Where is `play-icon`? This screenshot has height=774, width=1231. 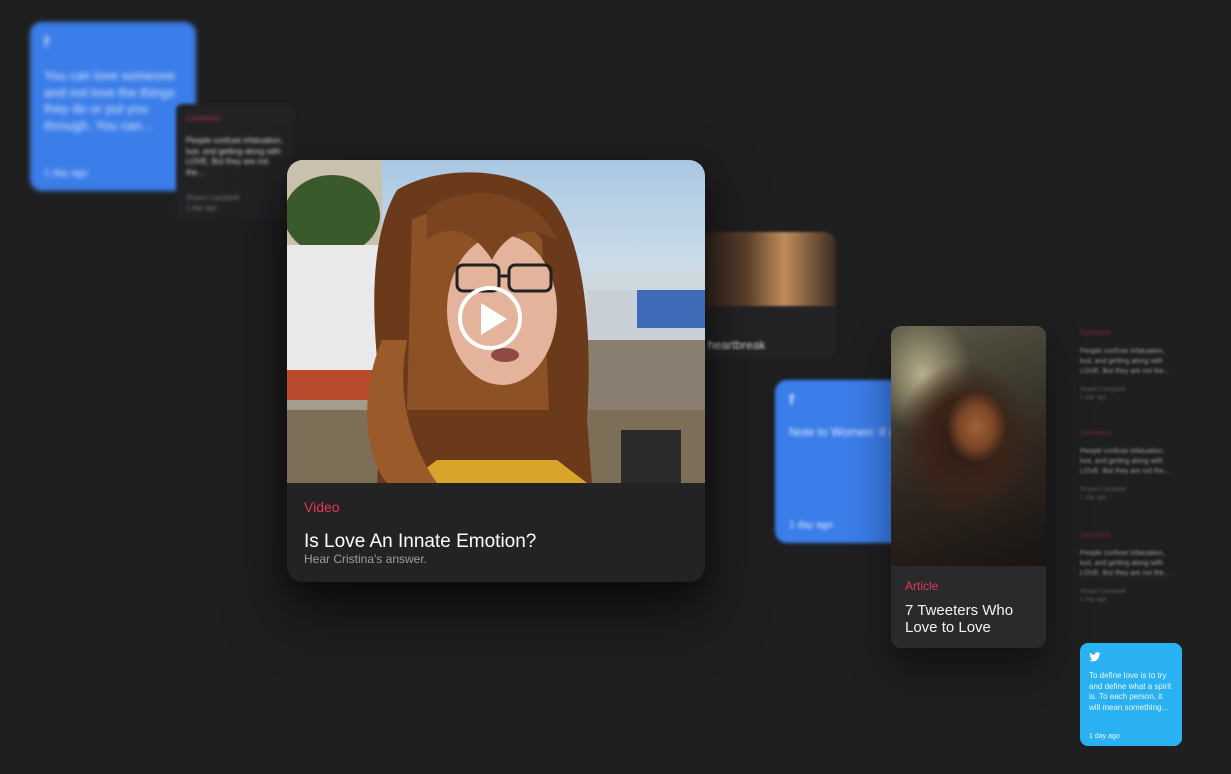 play-icon is located at coordinates (494, 319).